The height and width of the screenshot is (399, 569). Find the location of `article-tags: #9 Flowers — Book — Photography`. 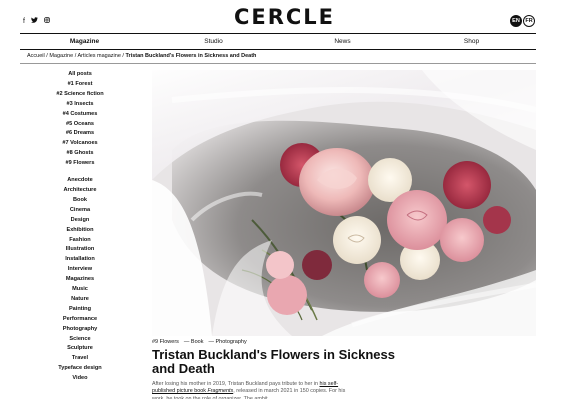

article-tags: #9 Flowers — Book — Photography is located at coordinates (199, 342).